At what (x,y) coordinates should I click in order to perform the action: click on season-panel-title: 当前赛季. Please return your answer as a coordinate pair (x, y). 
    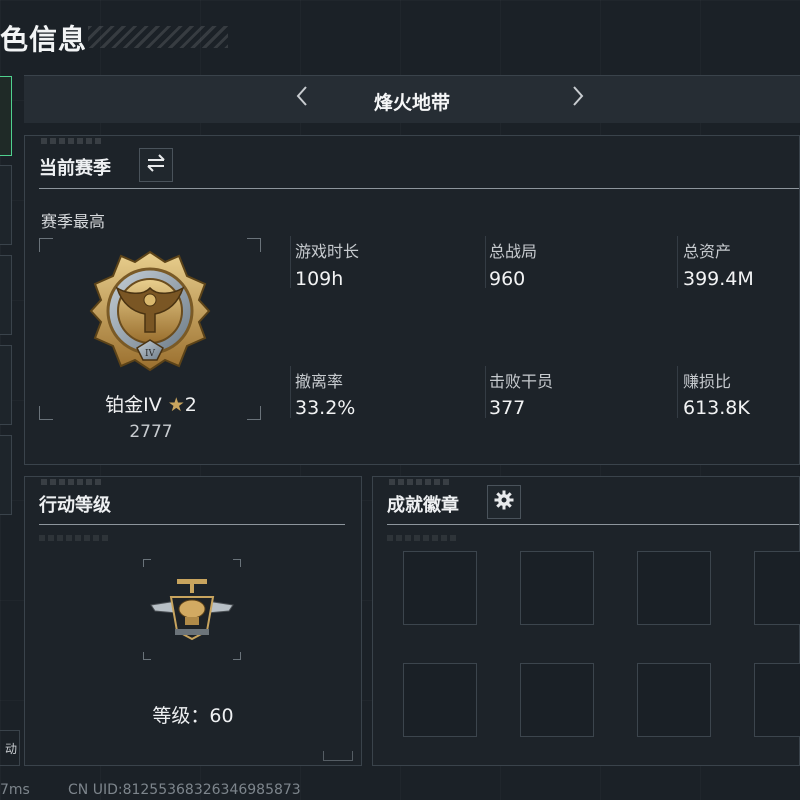
    Looking at the image, I should click on (75, 168).